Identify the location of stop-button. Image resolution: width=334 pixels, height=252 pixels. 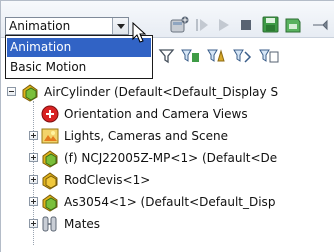
(246, 26).